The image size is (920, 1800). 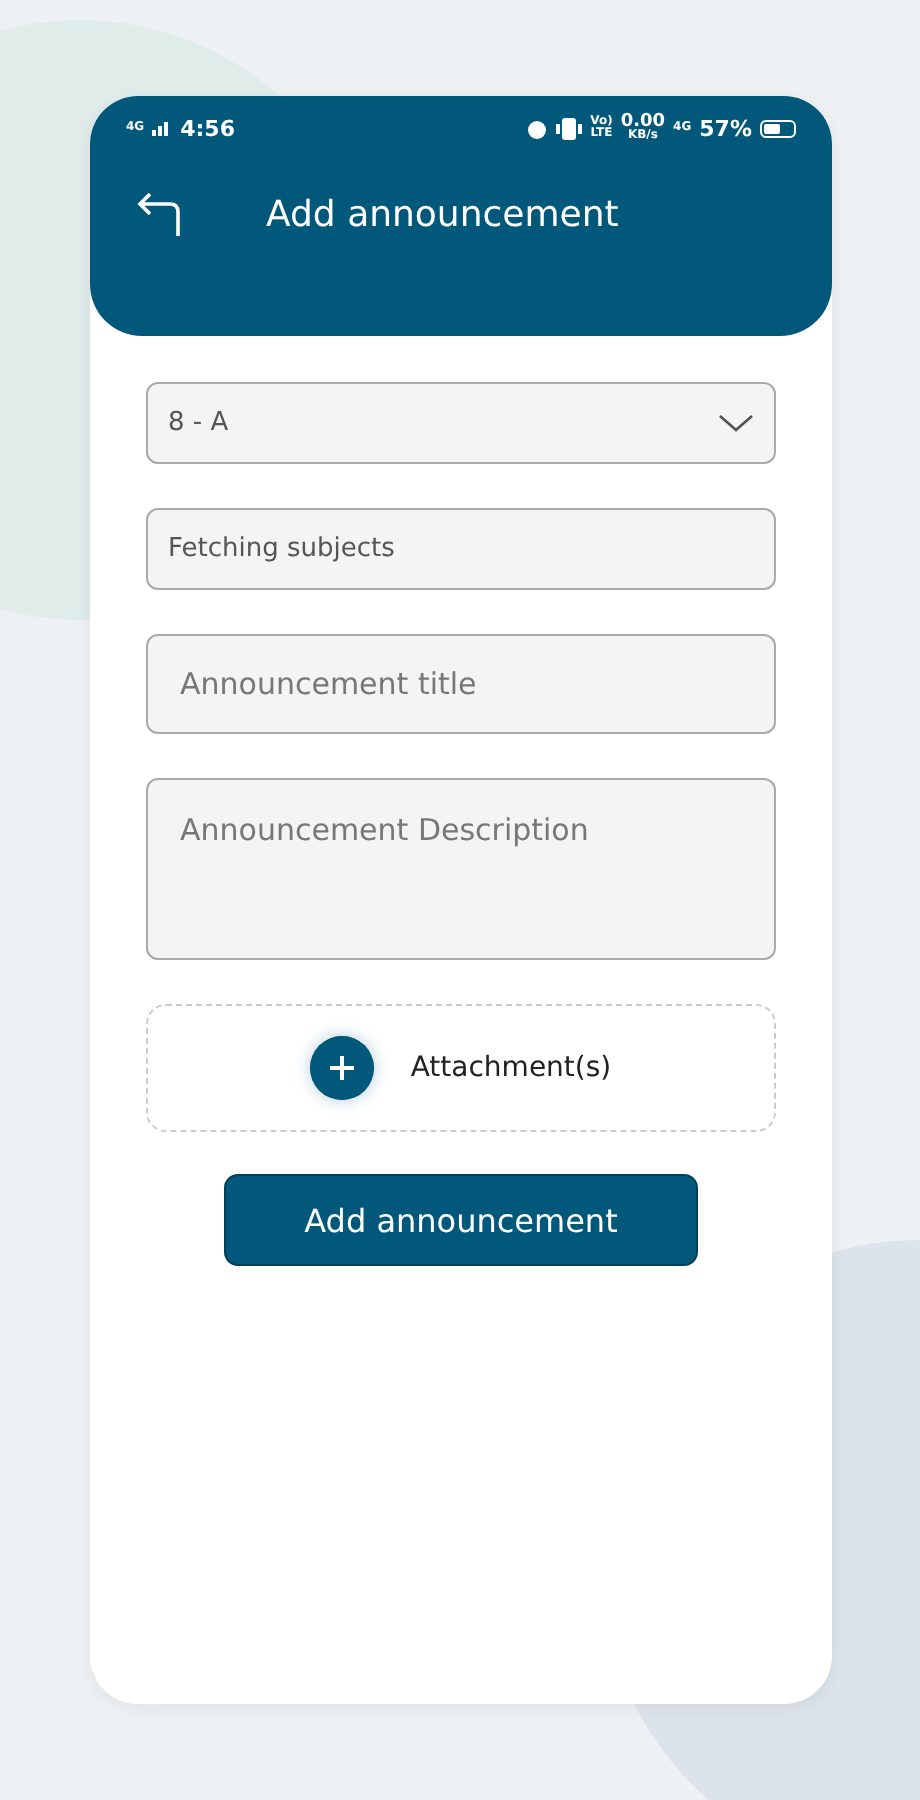 What do you see at coordinates (162, 128) in the screenshot?
I see `signal-icon` at bounding box center [162, 128].